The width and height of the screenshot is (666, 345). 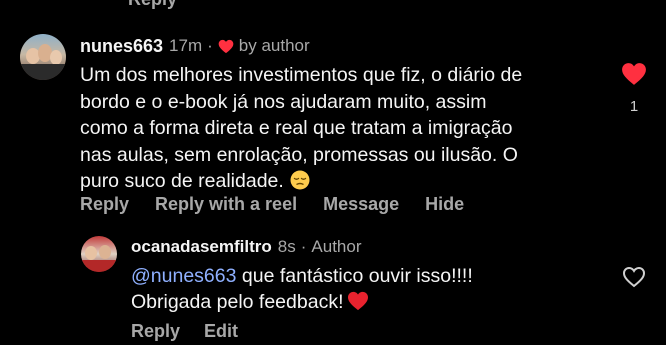 What do you see at coordinates (182, 181) in the screenshot?
I see `comment-line-5: puro suco de realidade.` at bounding box center [182, 181].